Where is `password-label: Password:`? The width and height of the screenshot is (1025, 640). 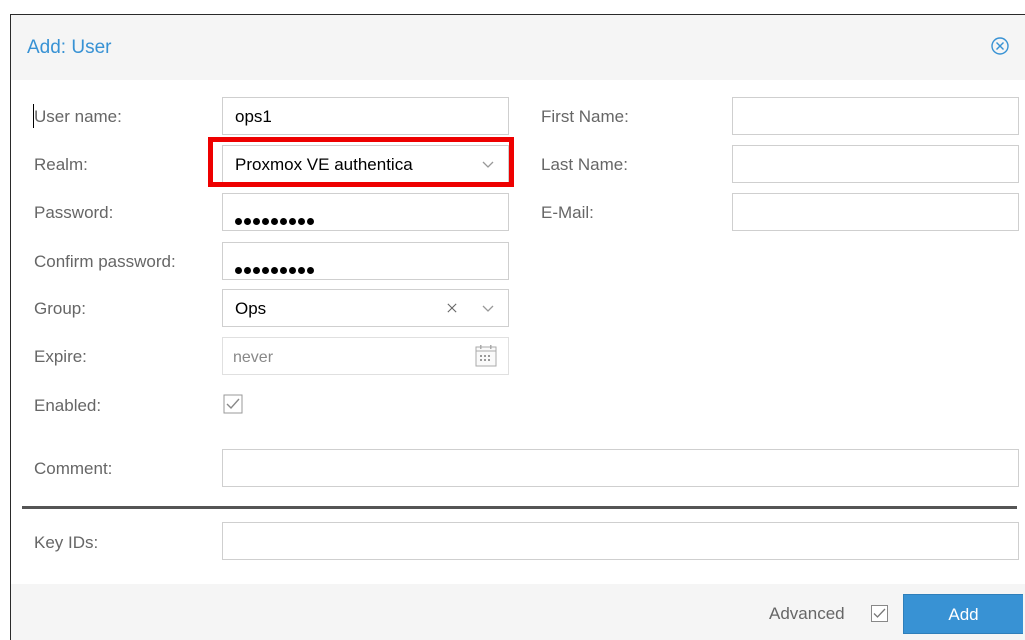
password-label: Password: is located at coordinates (74, 212).